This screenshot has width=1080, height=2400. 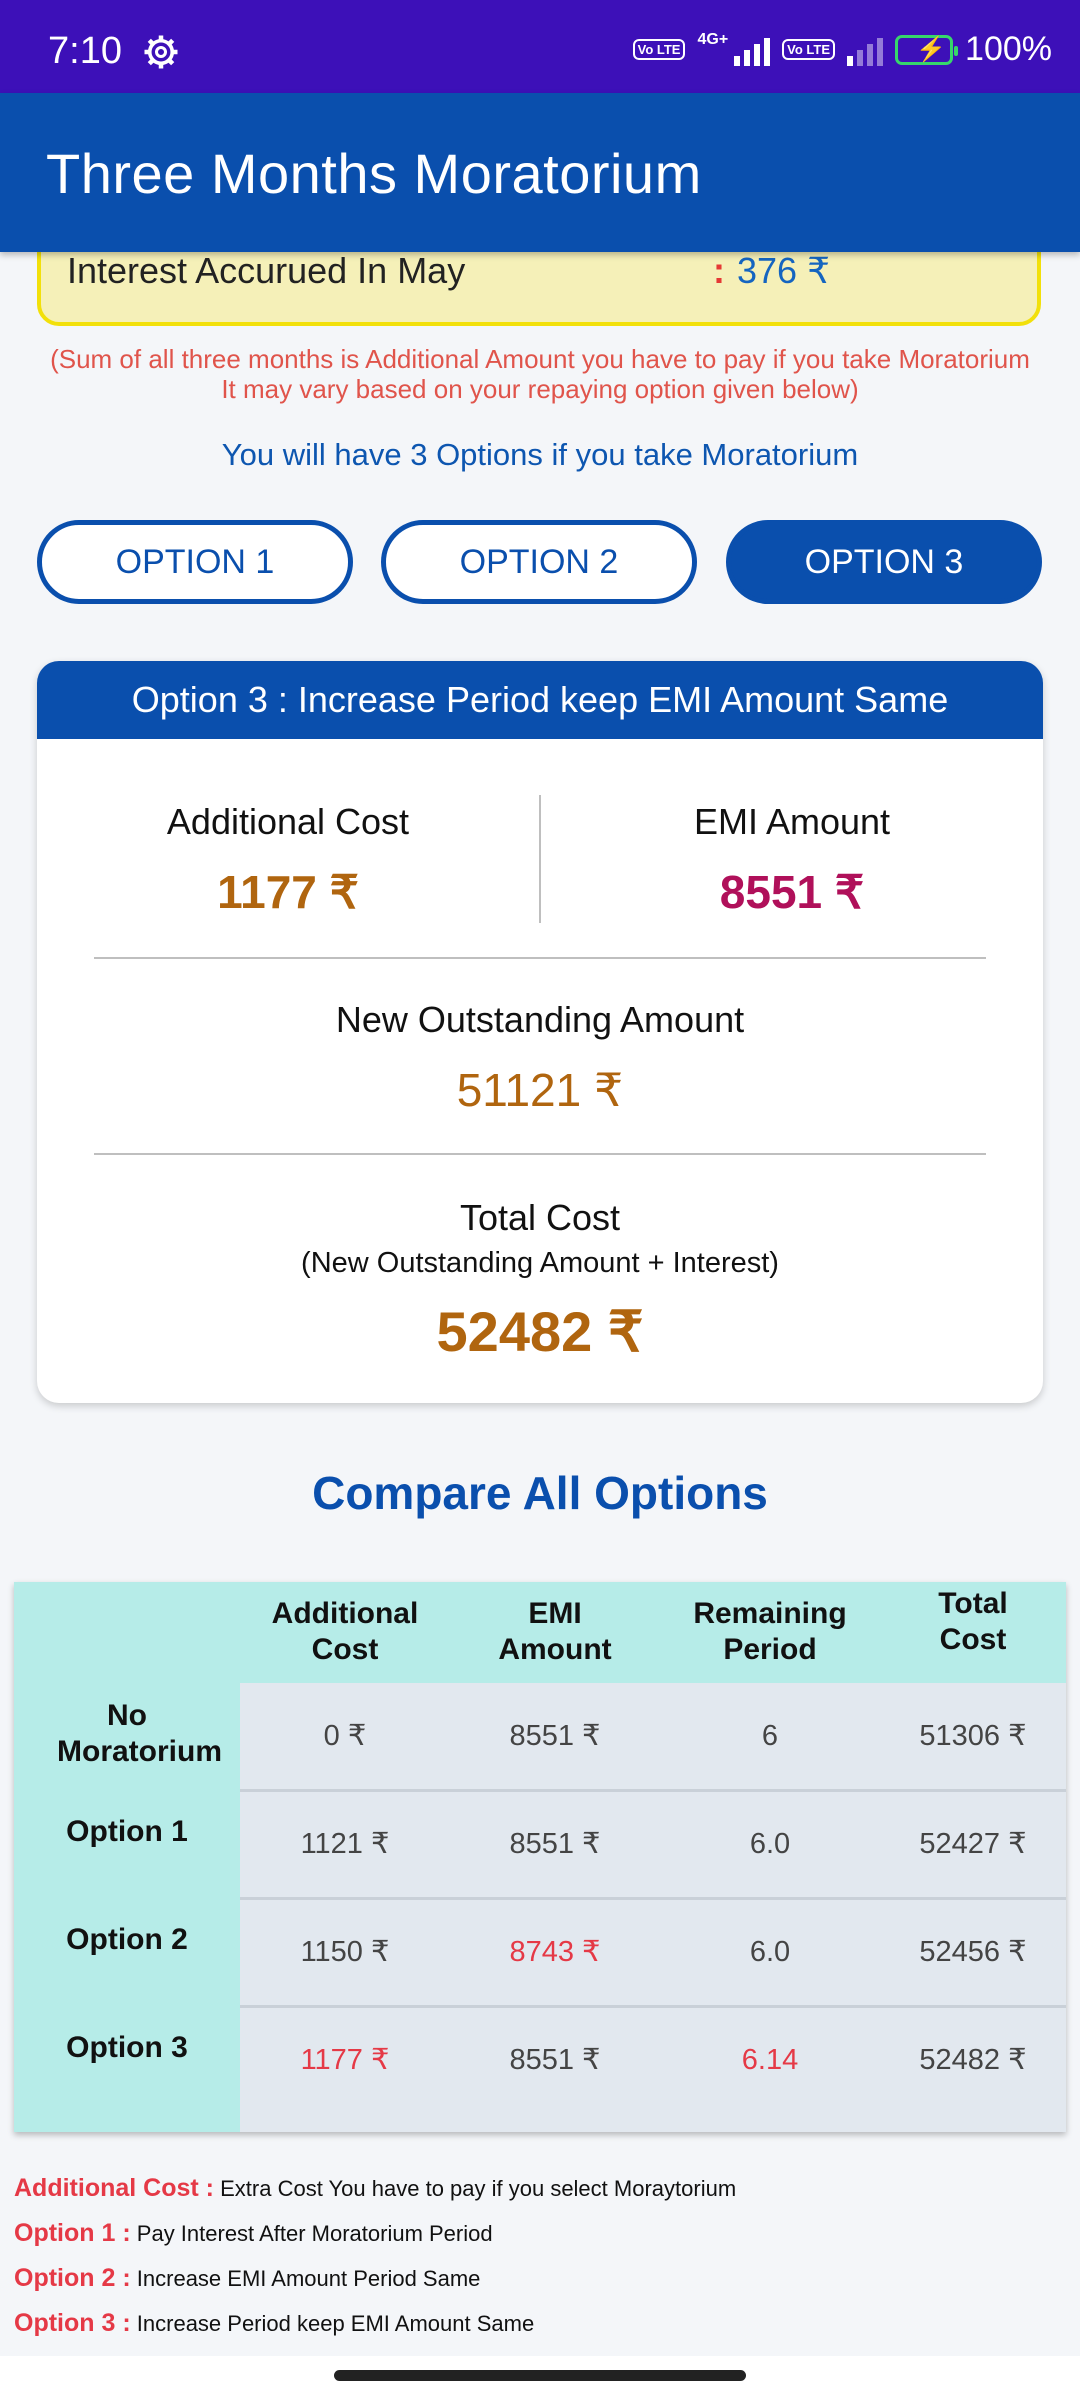 What do you see at coordinates (540, 1263) in the screenshot?
I see `total-cost-subtitle: (New Outstanding Amount + Interest)` at bounding box center [540, 1263].